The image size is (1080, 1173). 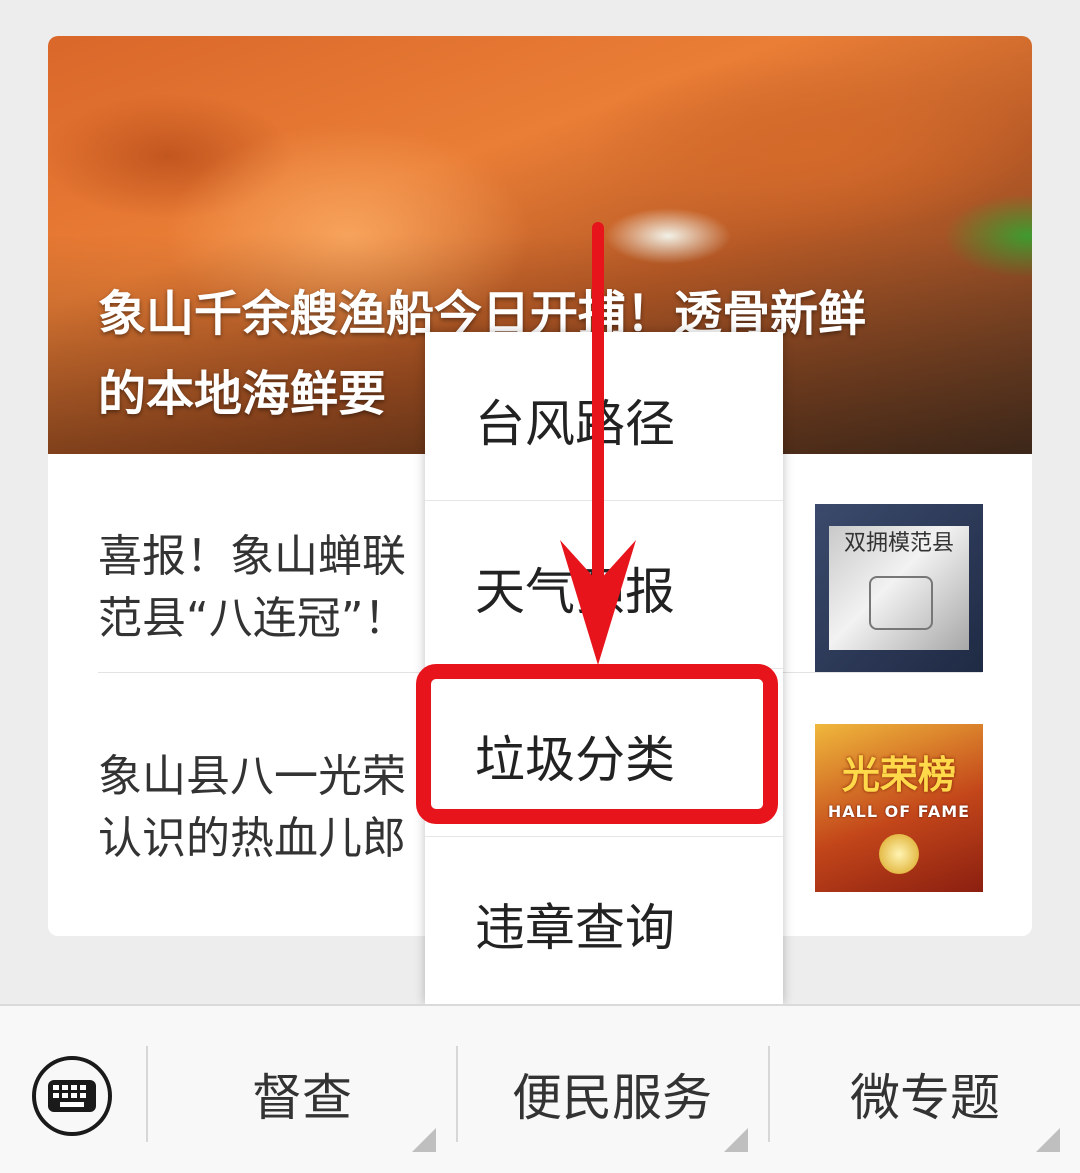 I want to click on keyboard-icon, so click(x=72, y=1096).